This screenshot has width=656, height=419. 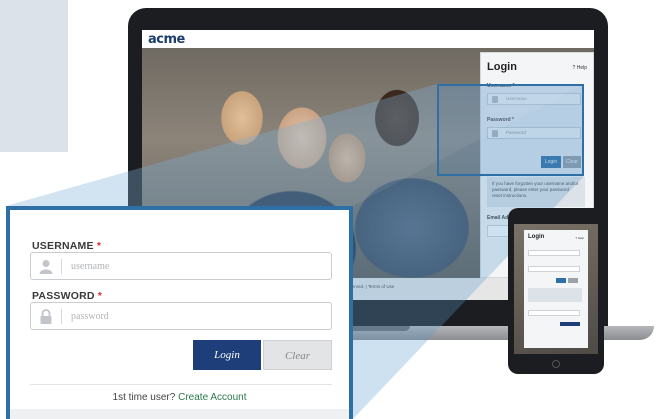 I want to click on tablet-login-button, so click(x=561, y=280).